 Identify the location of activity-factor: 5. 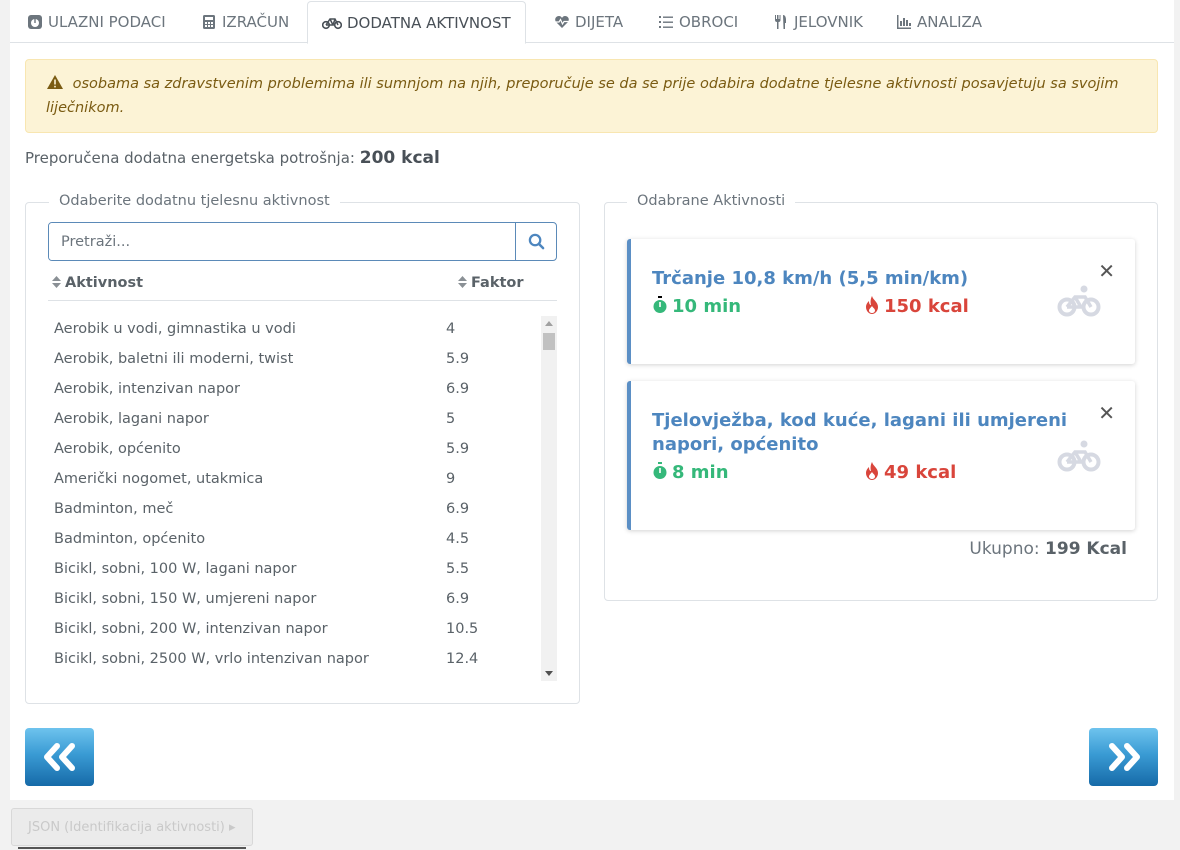
(451, 419).